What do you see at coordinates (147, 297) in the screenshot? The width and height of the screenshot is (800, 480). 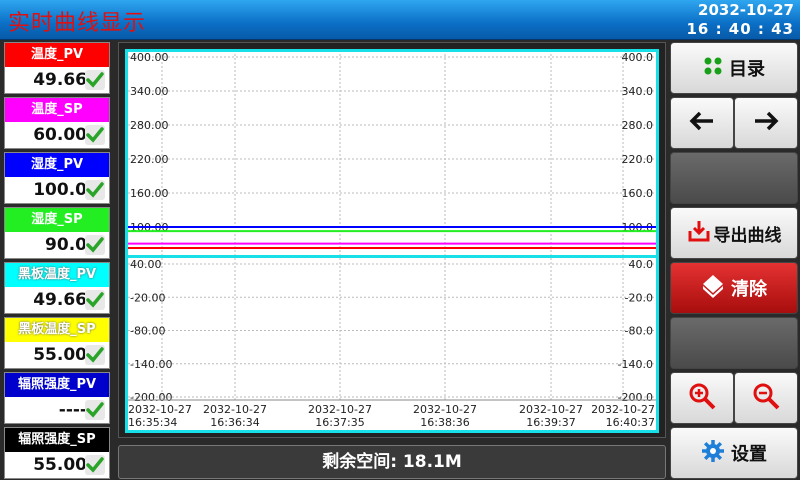 I see `y-tick-label-left: -20.00` at bounding box center [147, 297].